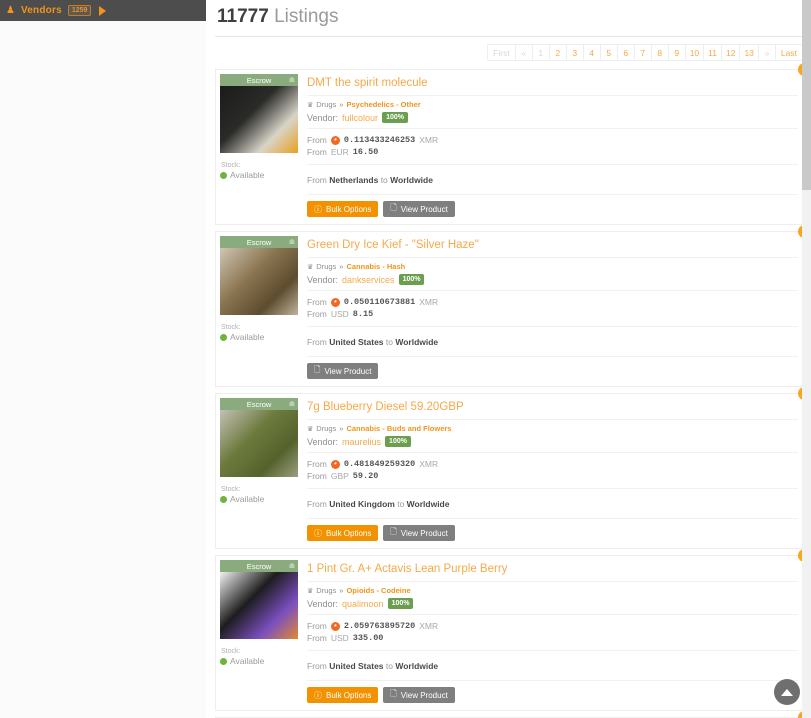  Describe the element at coordinates (378, 590) in the screenshot. I see `category-sub: Opioids - Codeine` at that location.